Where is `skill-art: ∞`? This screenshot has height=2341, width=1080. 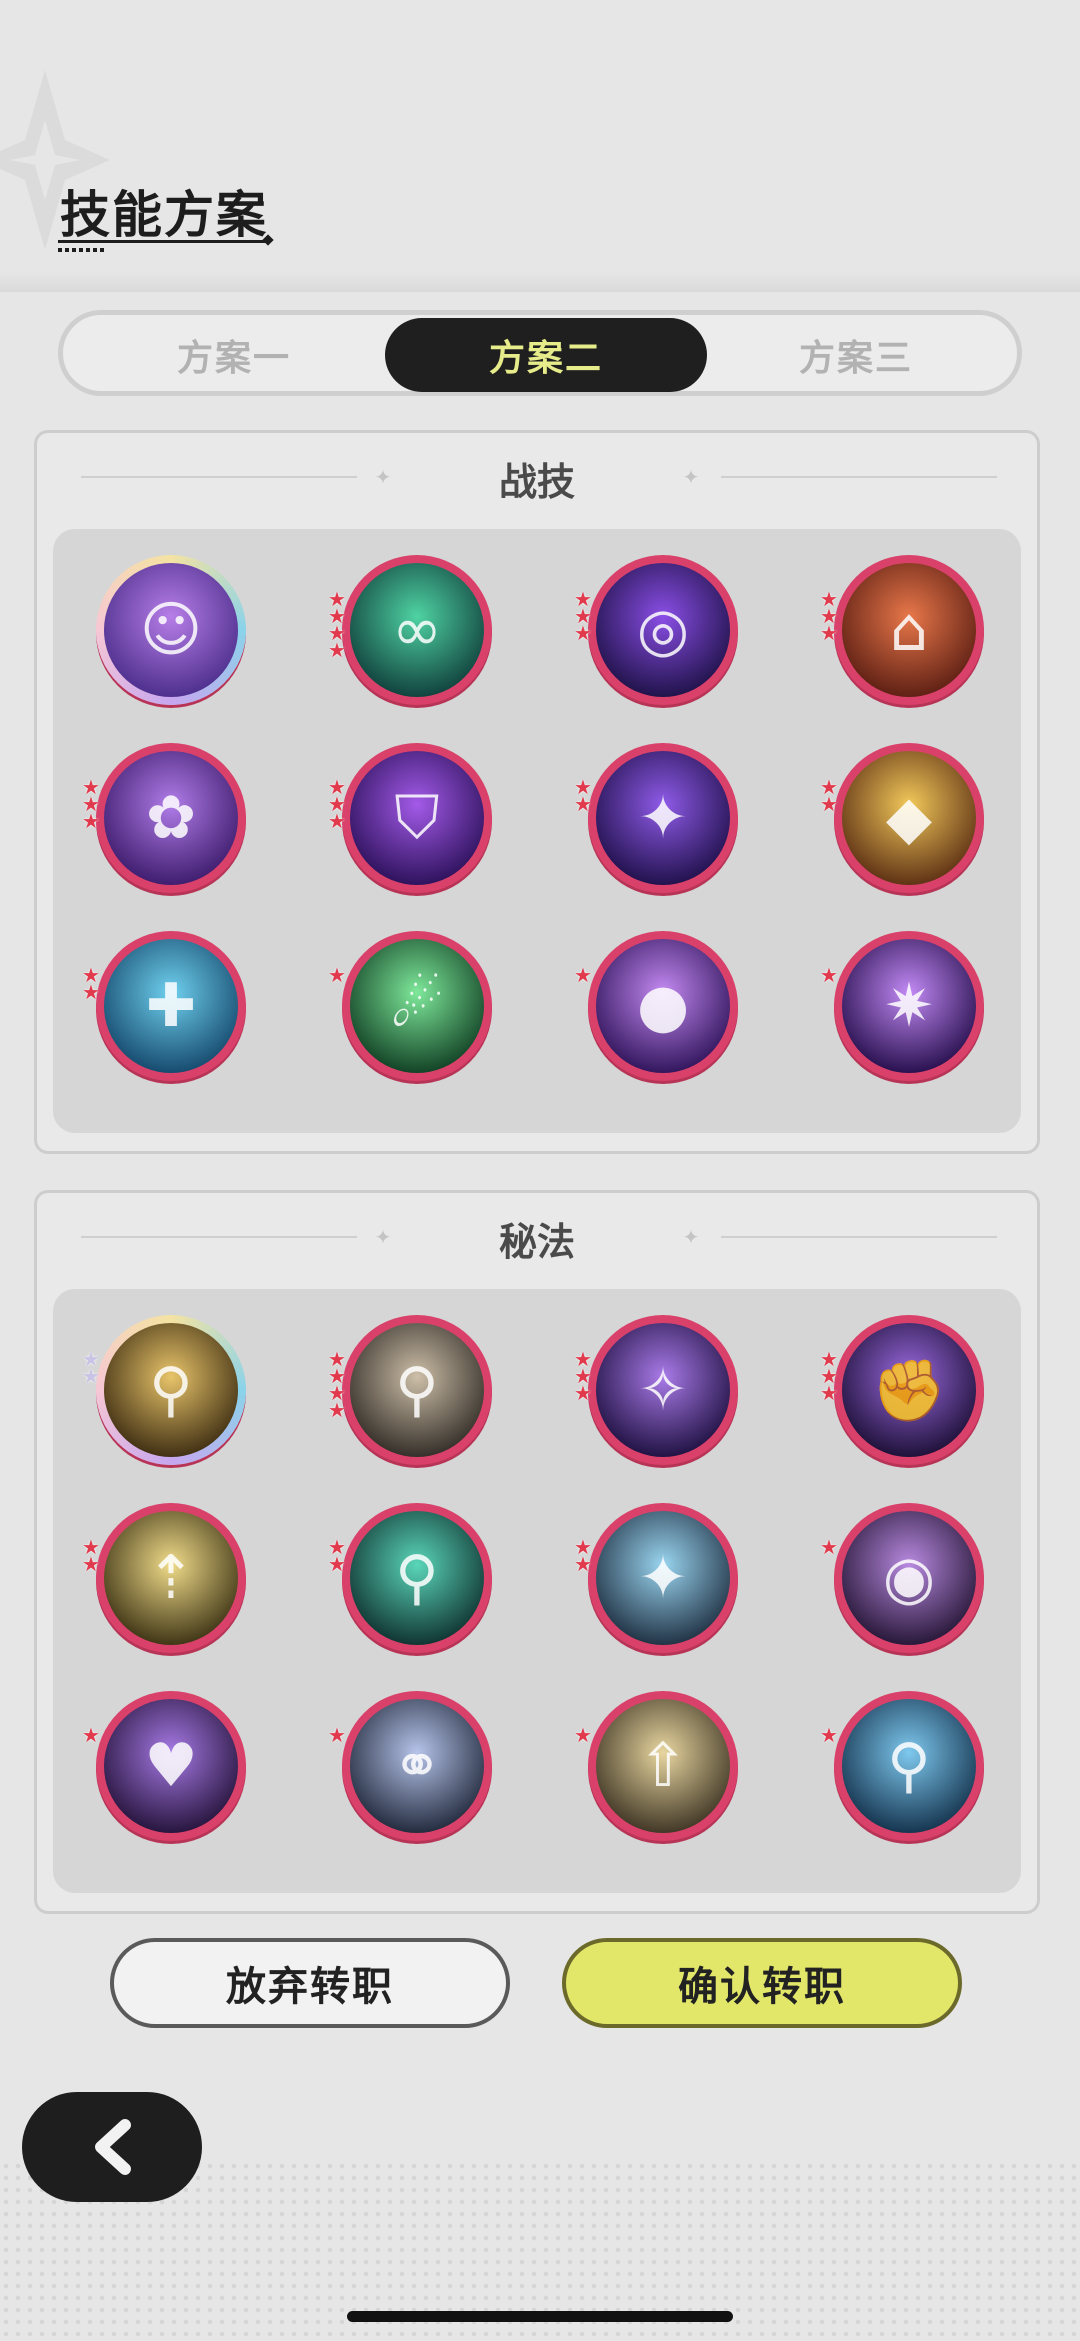
skill-art: ∞ is located at coordinates (417, 630).